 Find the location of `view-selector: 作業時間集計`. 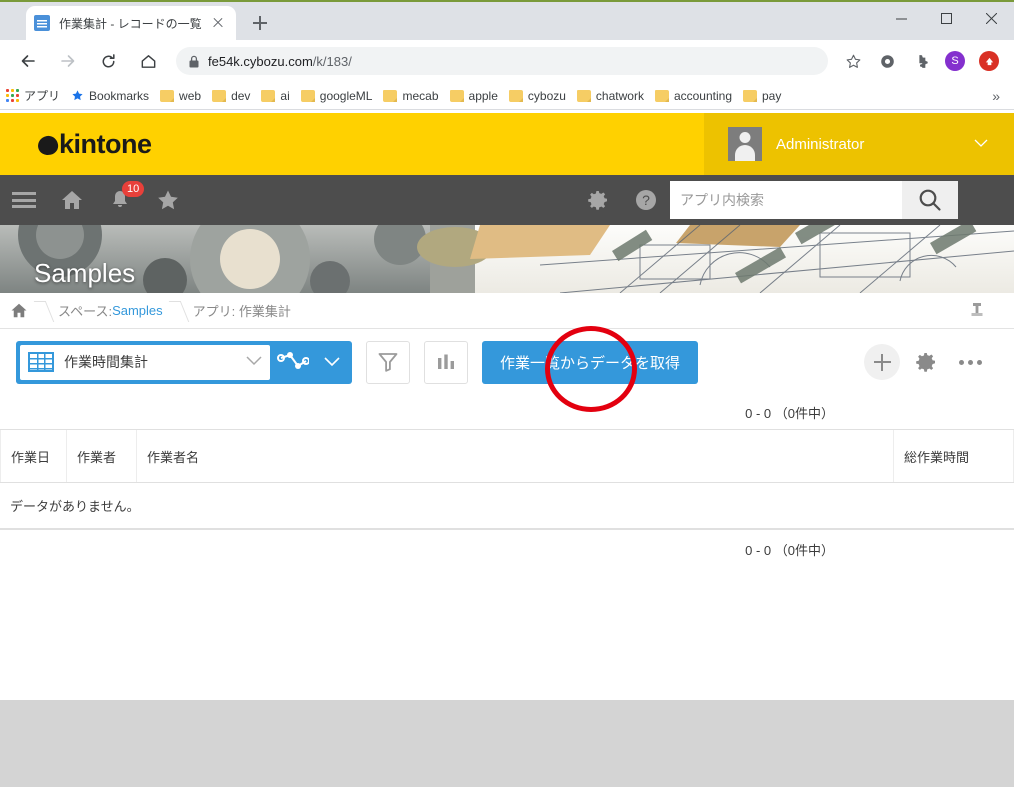

view-selector: 作業時間集計 is located at coordinates (184, 362).